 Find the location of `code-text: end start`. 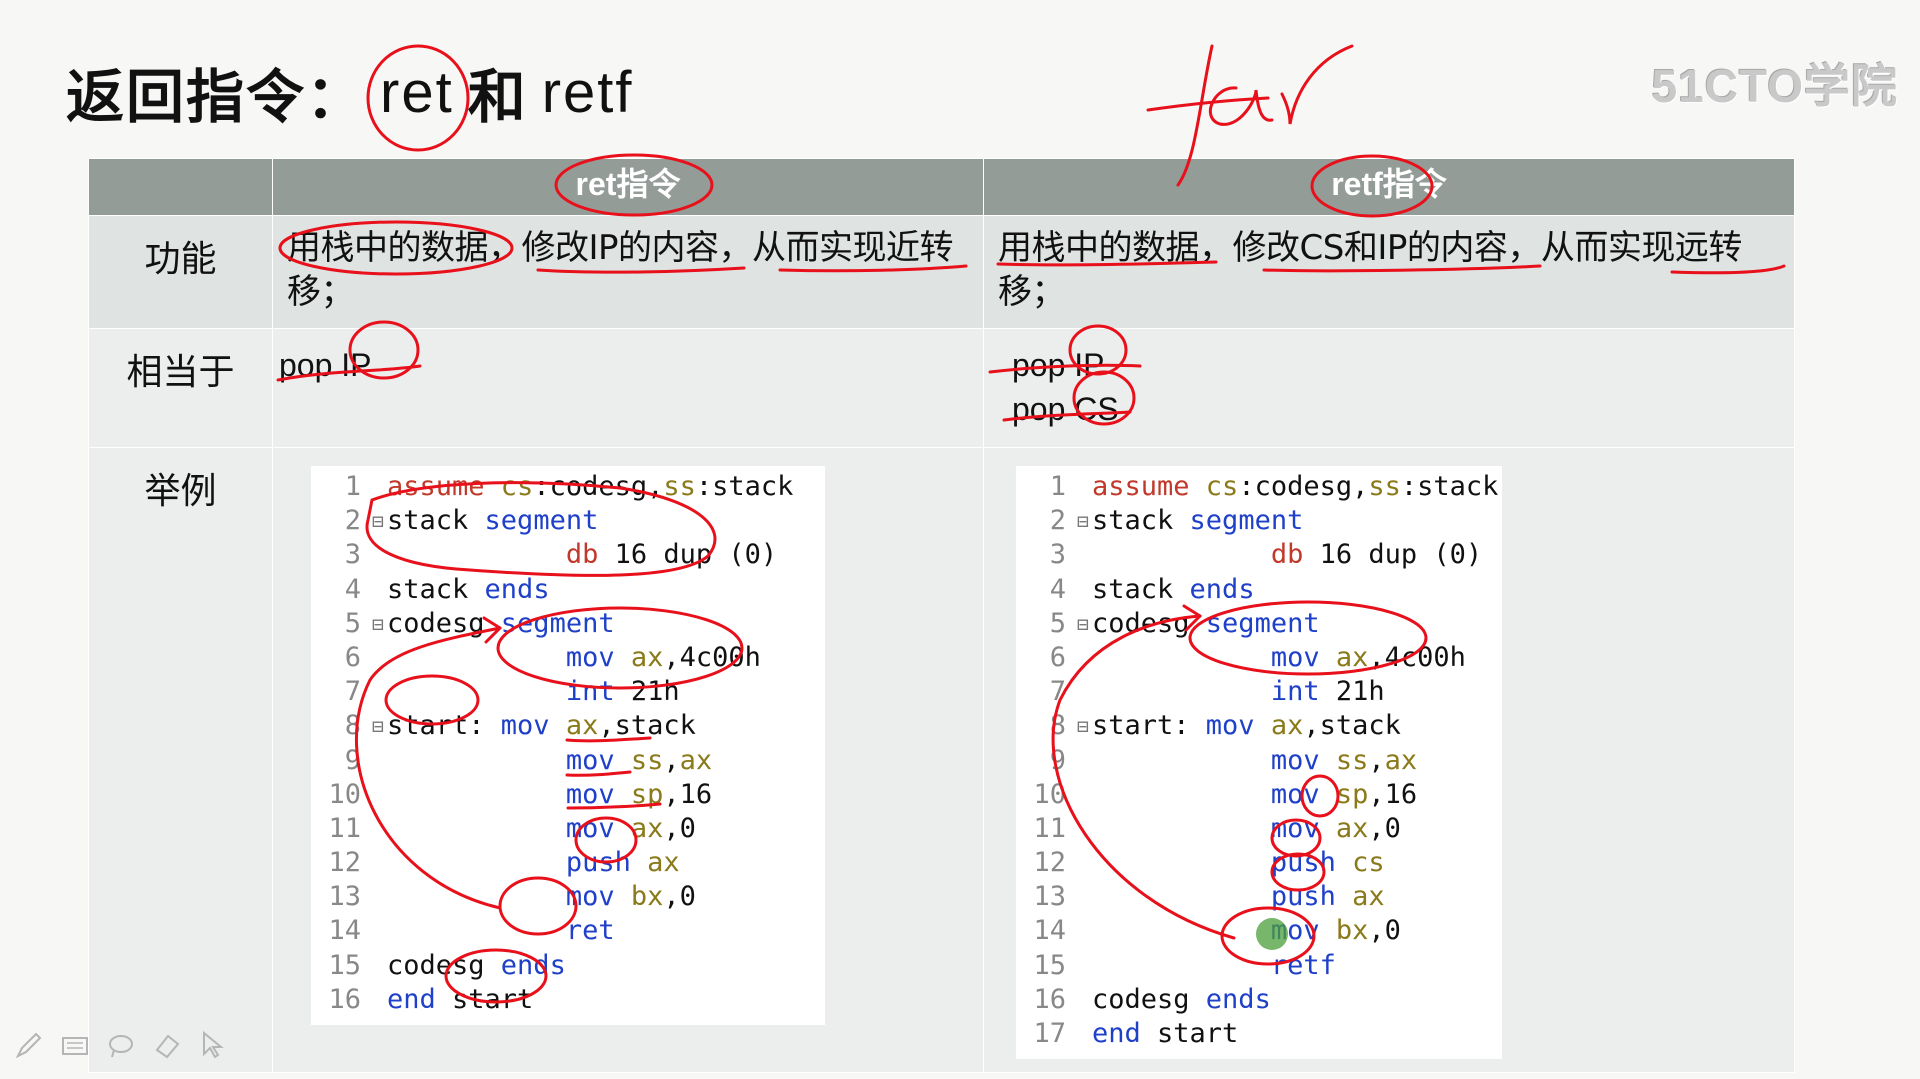

code-text: end start is located at coordinates (606, 1000).